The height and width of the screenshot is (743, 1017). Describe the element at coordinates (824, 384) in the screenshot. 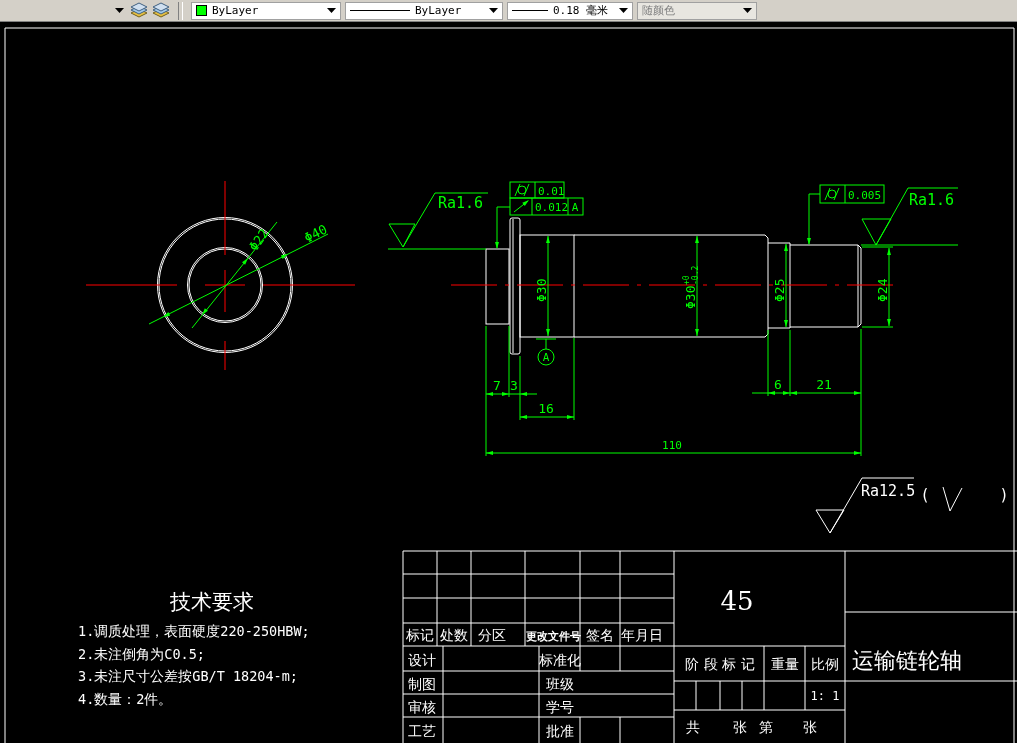

I see `dimension-text: 21` at that location.